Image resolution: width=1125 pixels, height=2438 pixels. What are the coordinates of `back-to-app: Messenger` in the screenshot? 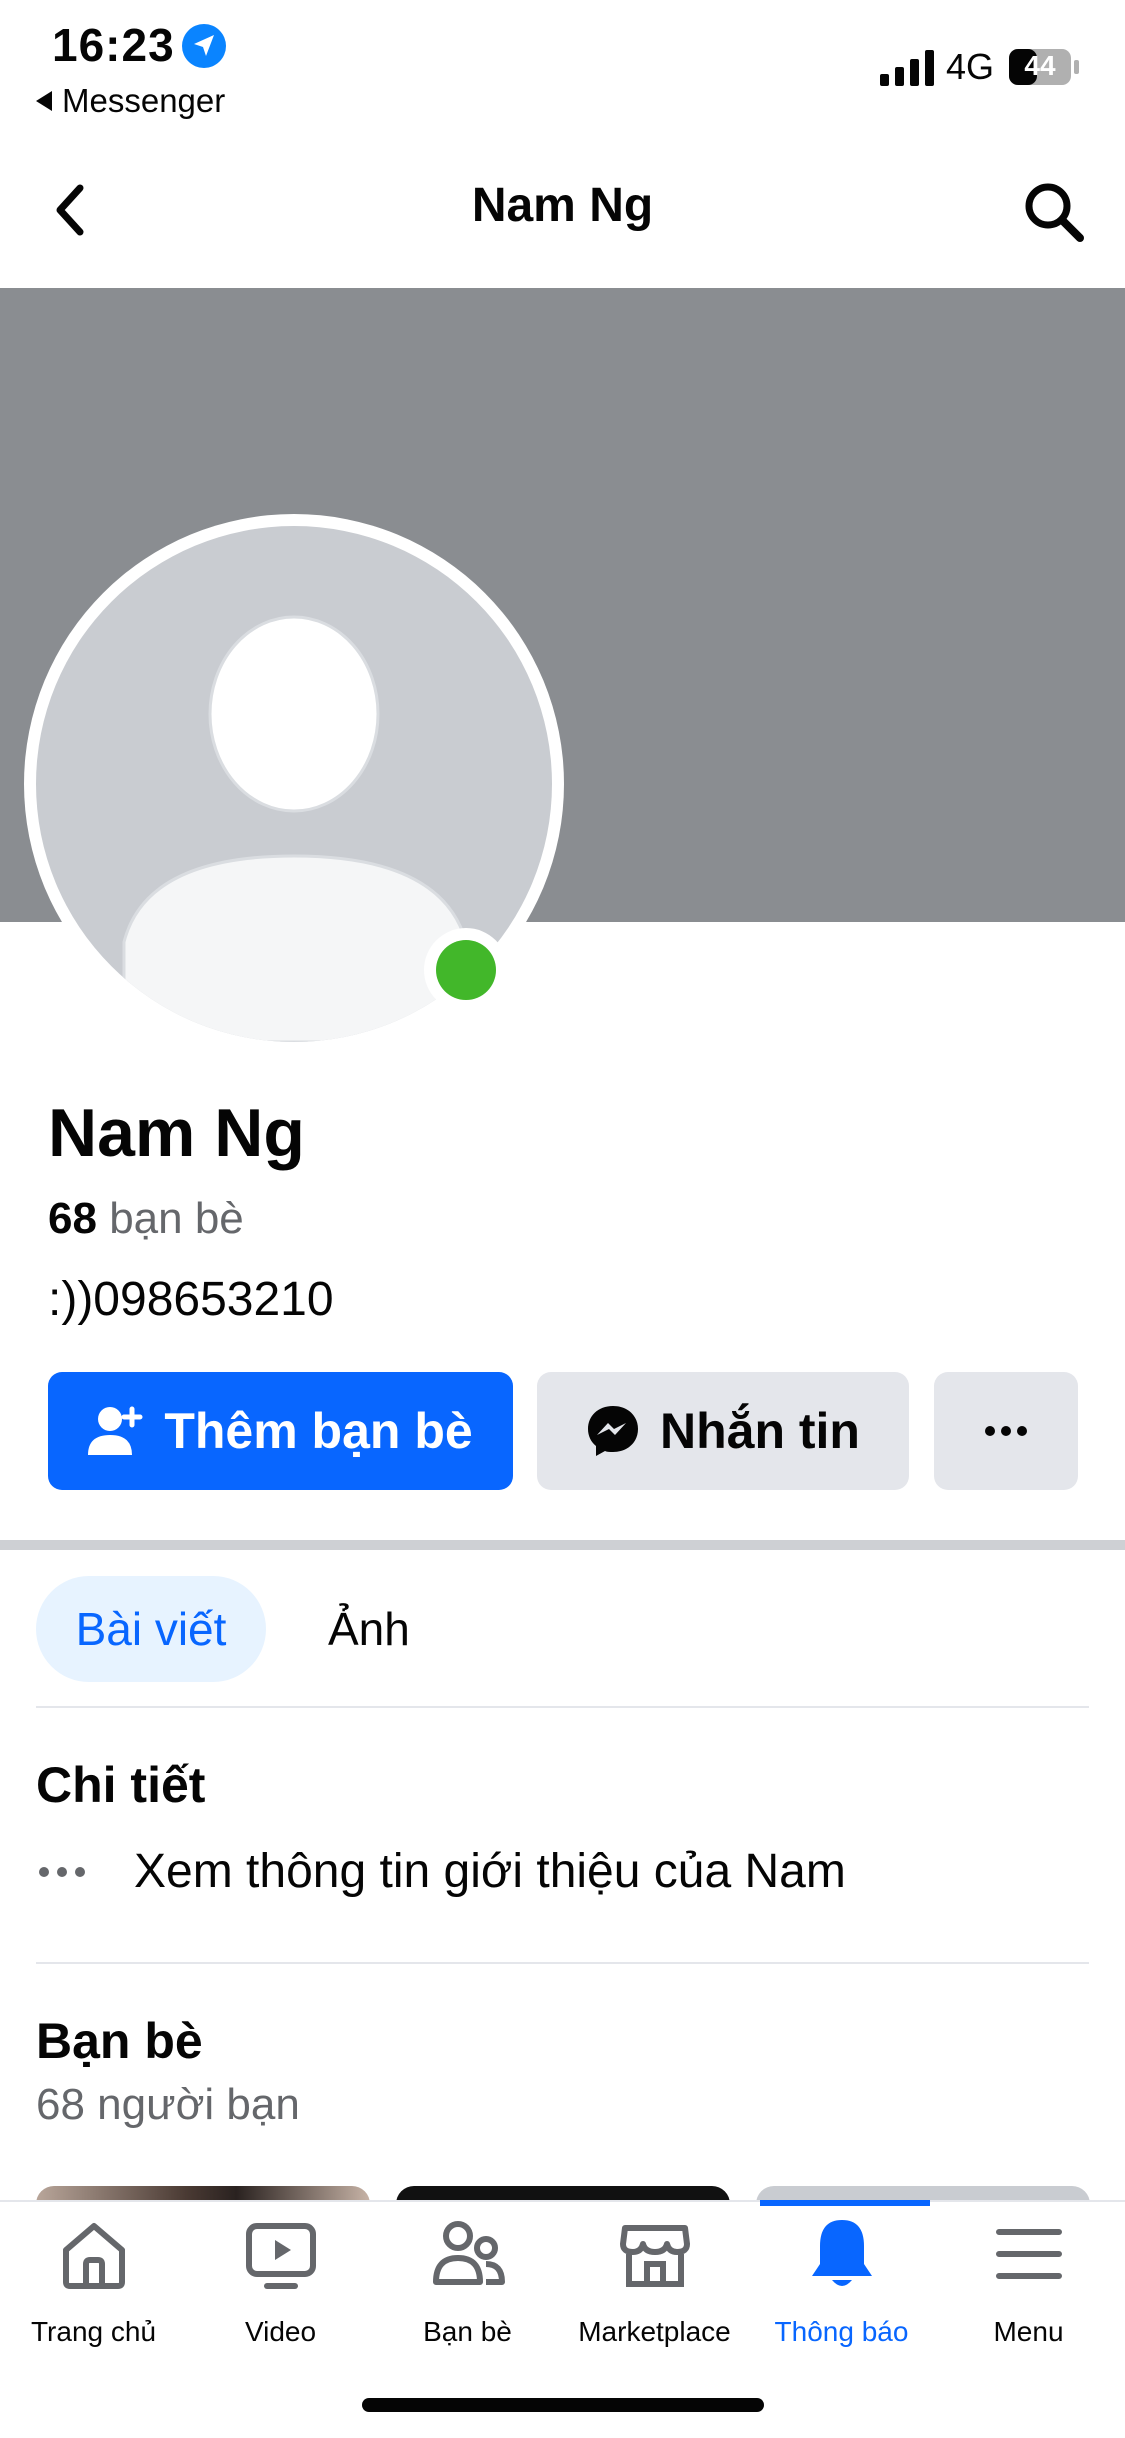 It's located at (130, 101).